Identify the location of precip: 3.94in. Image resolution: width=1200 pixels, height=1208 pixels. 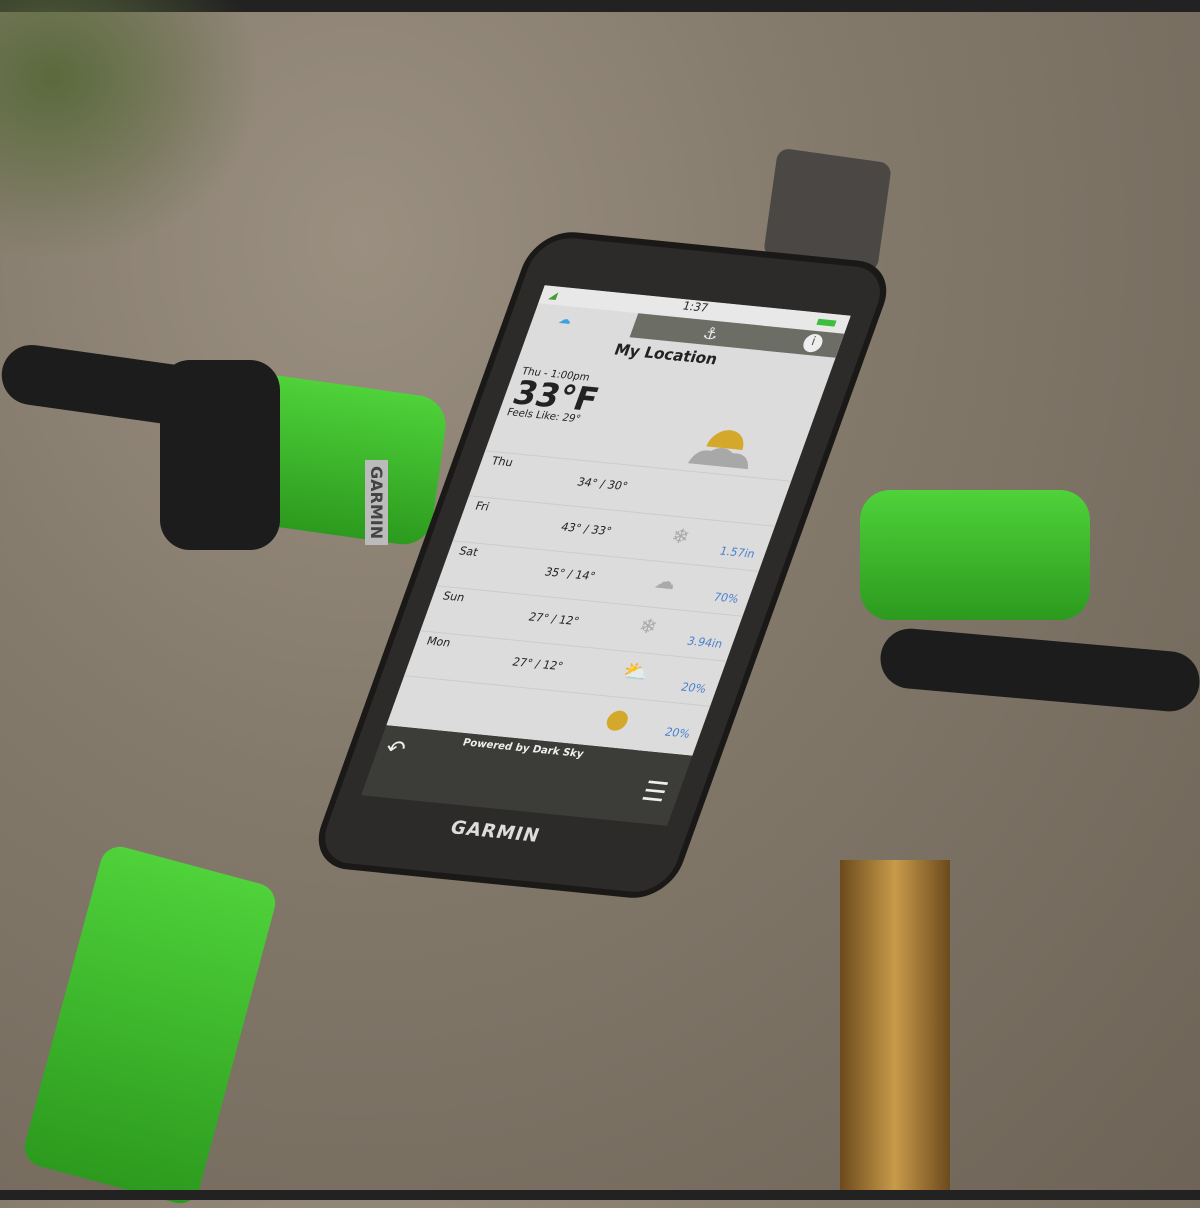
(705, 642).